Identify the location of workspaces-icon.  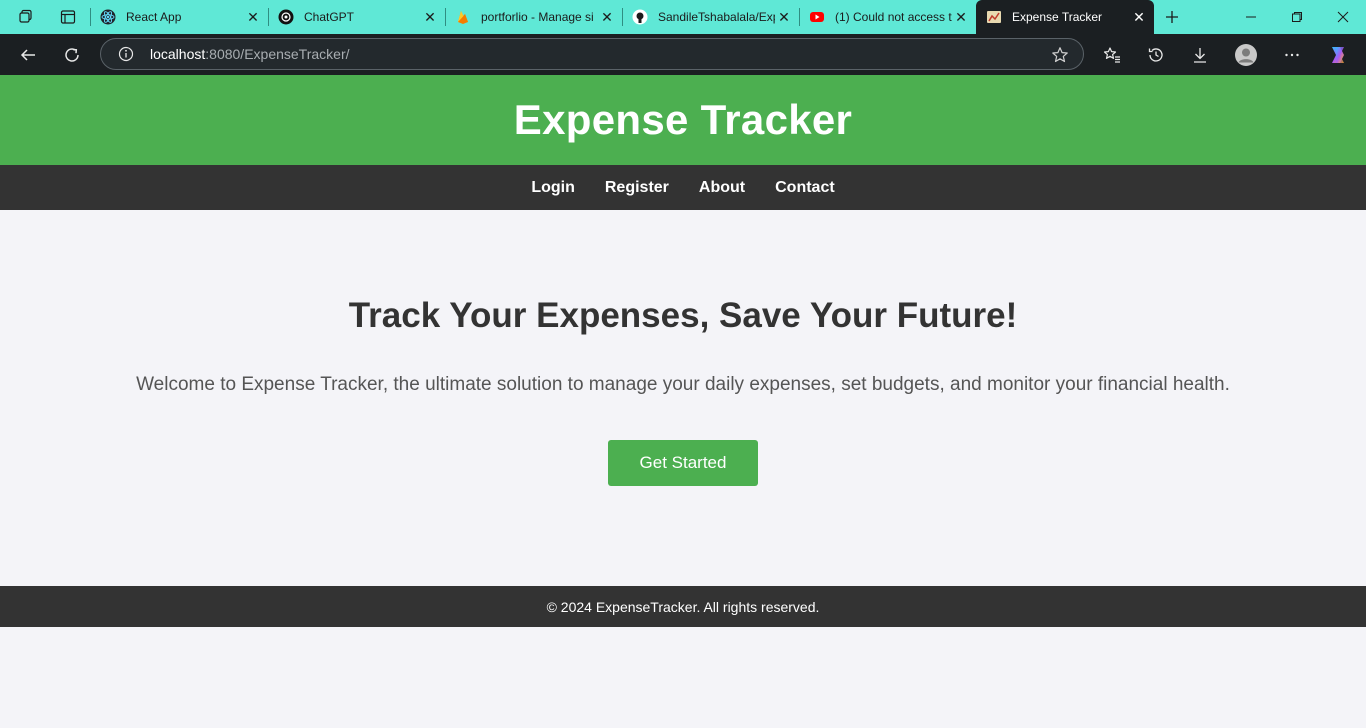
(26, 17).